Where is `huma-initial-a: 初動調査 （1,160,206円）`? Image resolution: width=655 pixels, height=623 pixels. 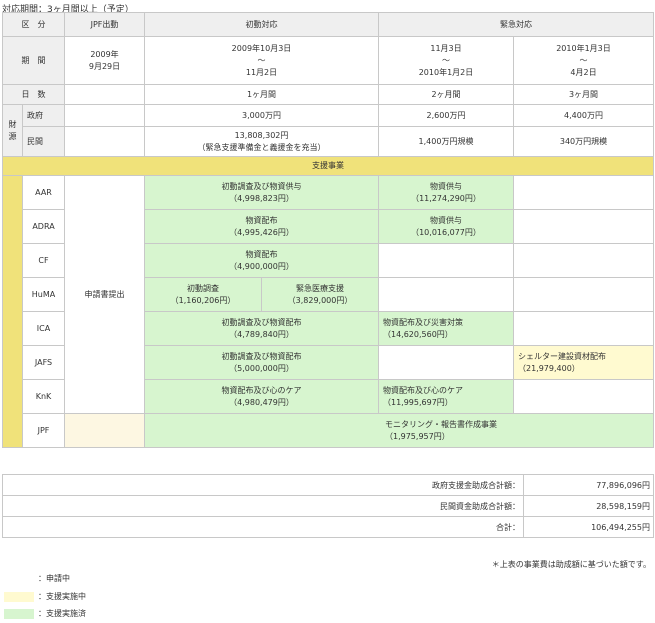
huma-initial-a: 初動調査 （1,160,206円） is located at coordinates (203, 294).